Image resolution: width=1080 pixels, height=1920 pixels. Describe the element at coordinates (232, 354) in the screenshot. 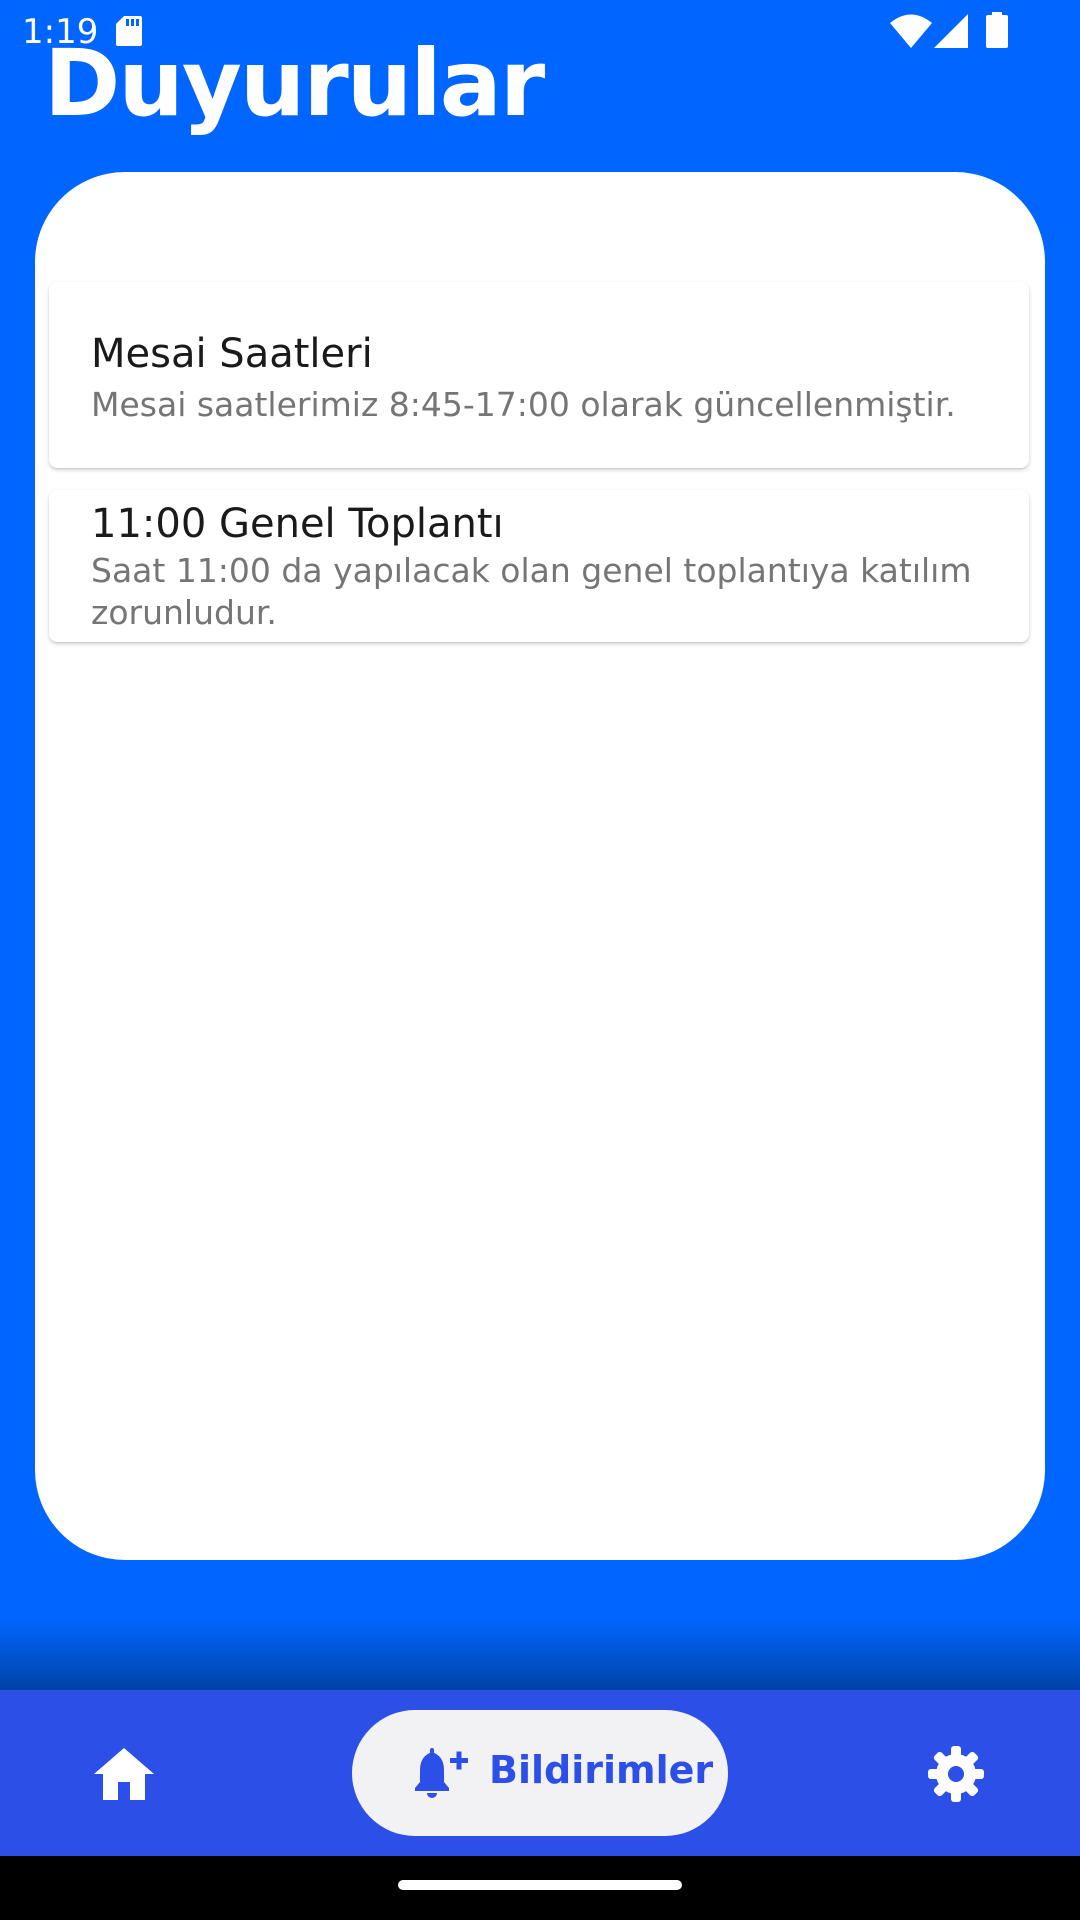

I see `announcement-title: Mesai Saatleri` at that location.